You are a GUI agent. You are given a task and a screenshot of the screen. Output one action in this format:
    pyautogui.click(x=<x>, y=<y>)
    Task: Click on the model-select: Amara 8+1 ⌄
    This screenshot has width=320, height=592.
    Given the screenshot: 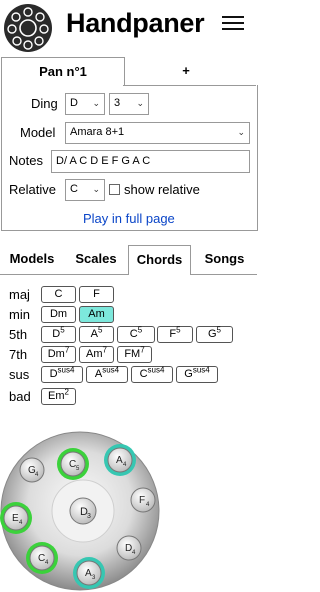 What is the action you would take?
    pyautogui.click(x=157, y=133)
    